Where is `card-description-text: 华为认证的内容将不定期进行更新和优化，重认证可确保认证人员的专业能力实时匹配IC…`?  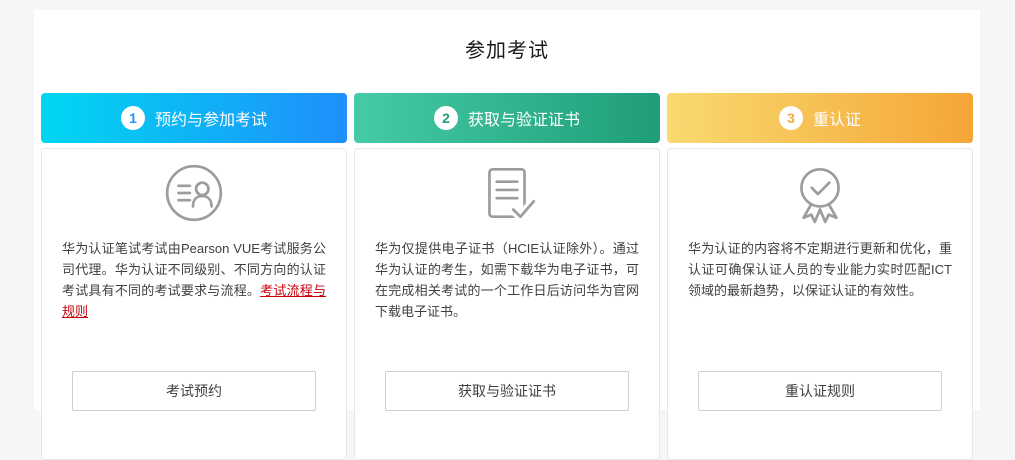 card-description-text: 华为认证的内容将不定期进行更新和优化，重认证可确保认证人员的专业能力实时匹配IC… is located at coordinates (820, 269).